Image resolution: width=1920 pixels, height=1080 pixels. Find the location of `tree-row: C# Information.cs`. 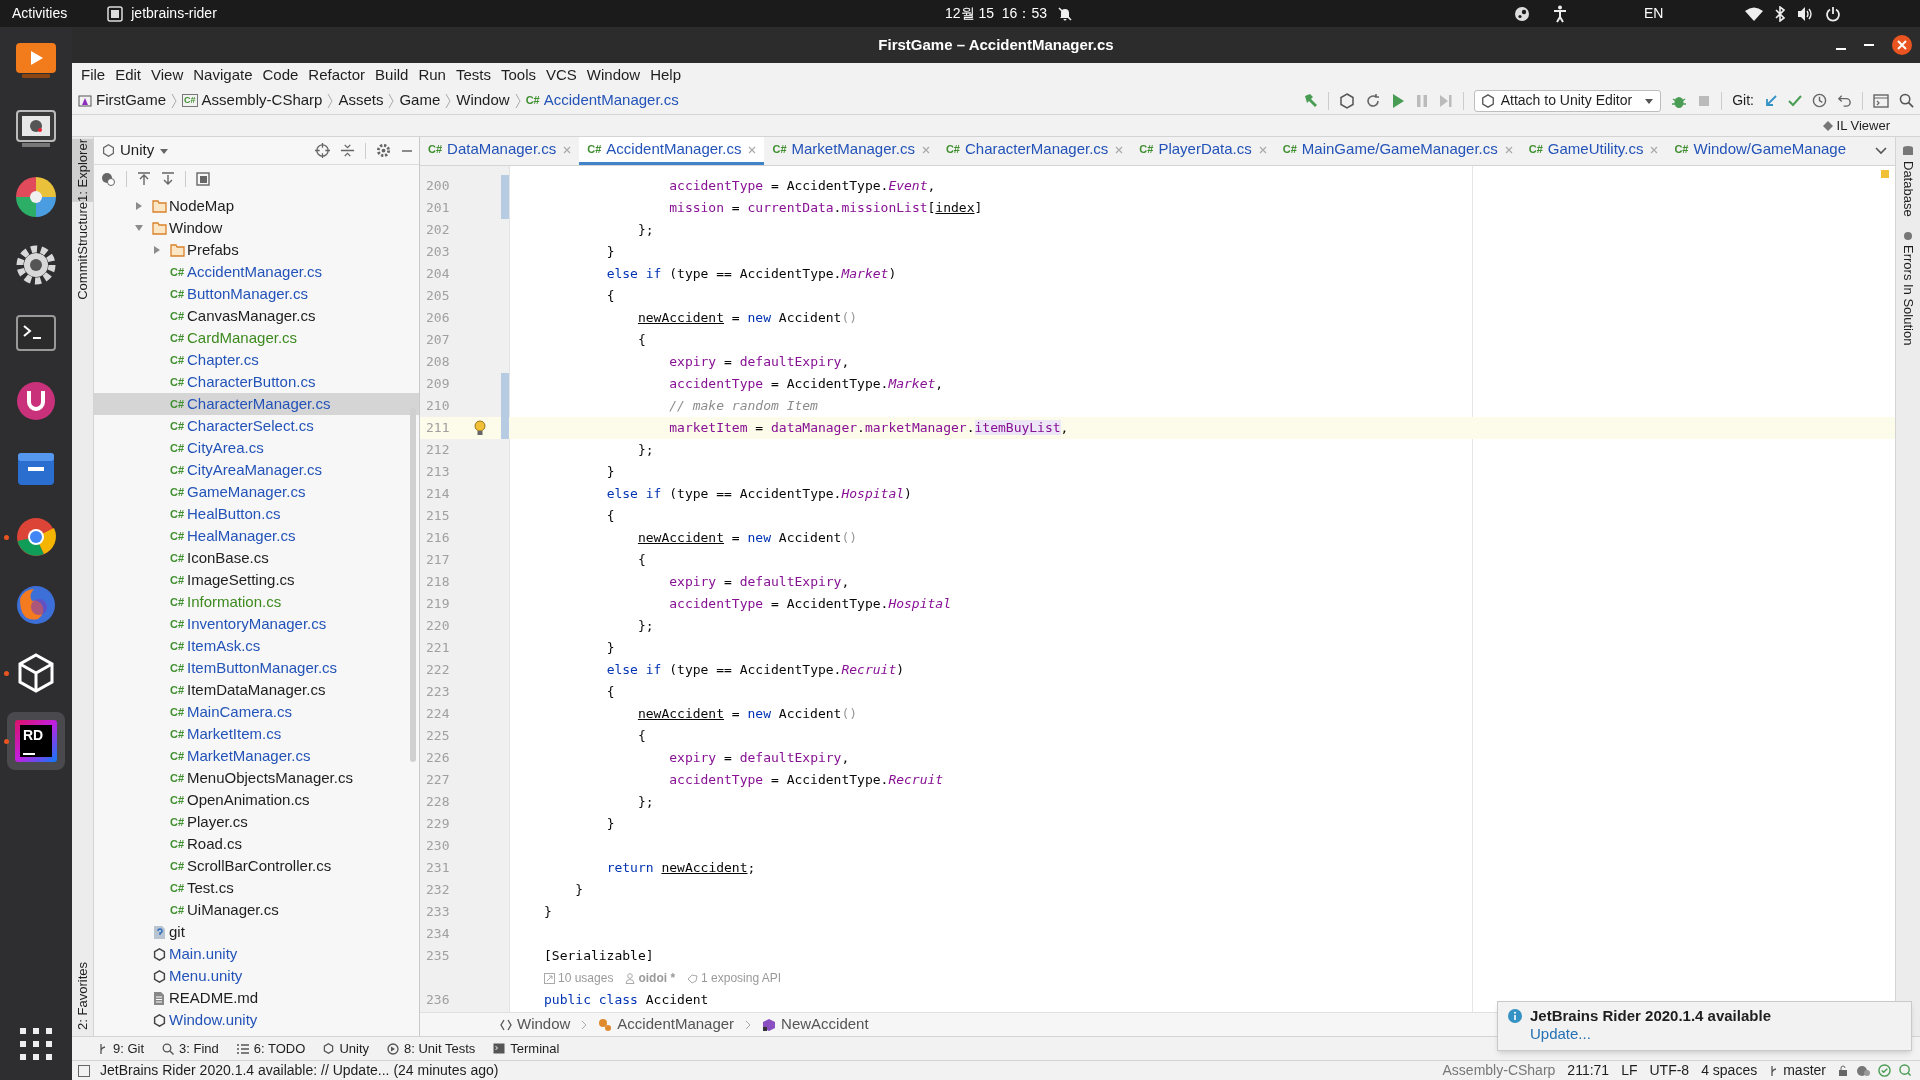

tree-row: C# Information.cs is located at coordinates (256, 602).